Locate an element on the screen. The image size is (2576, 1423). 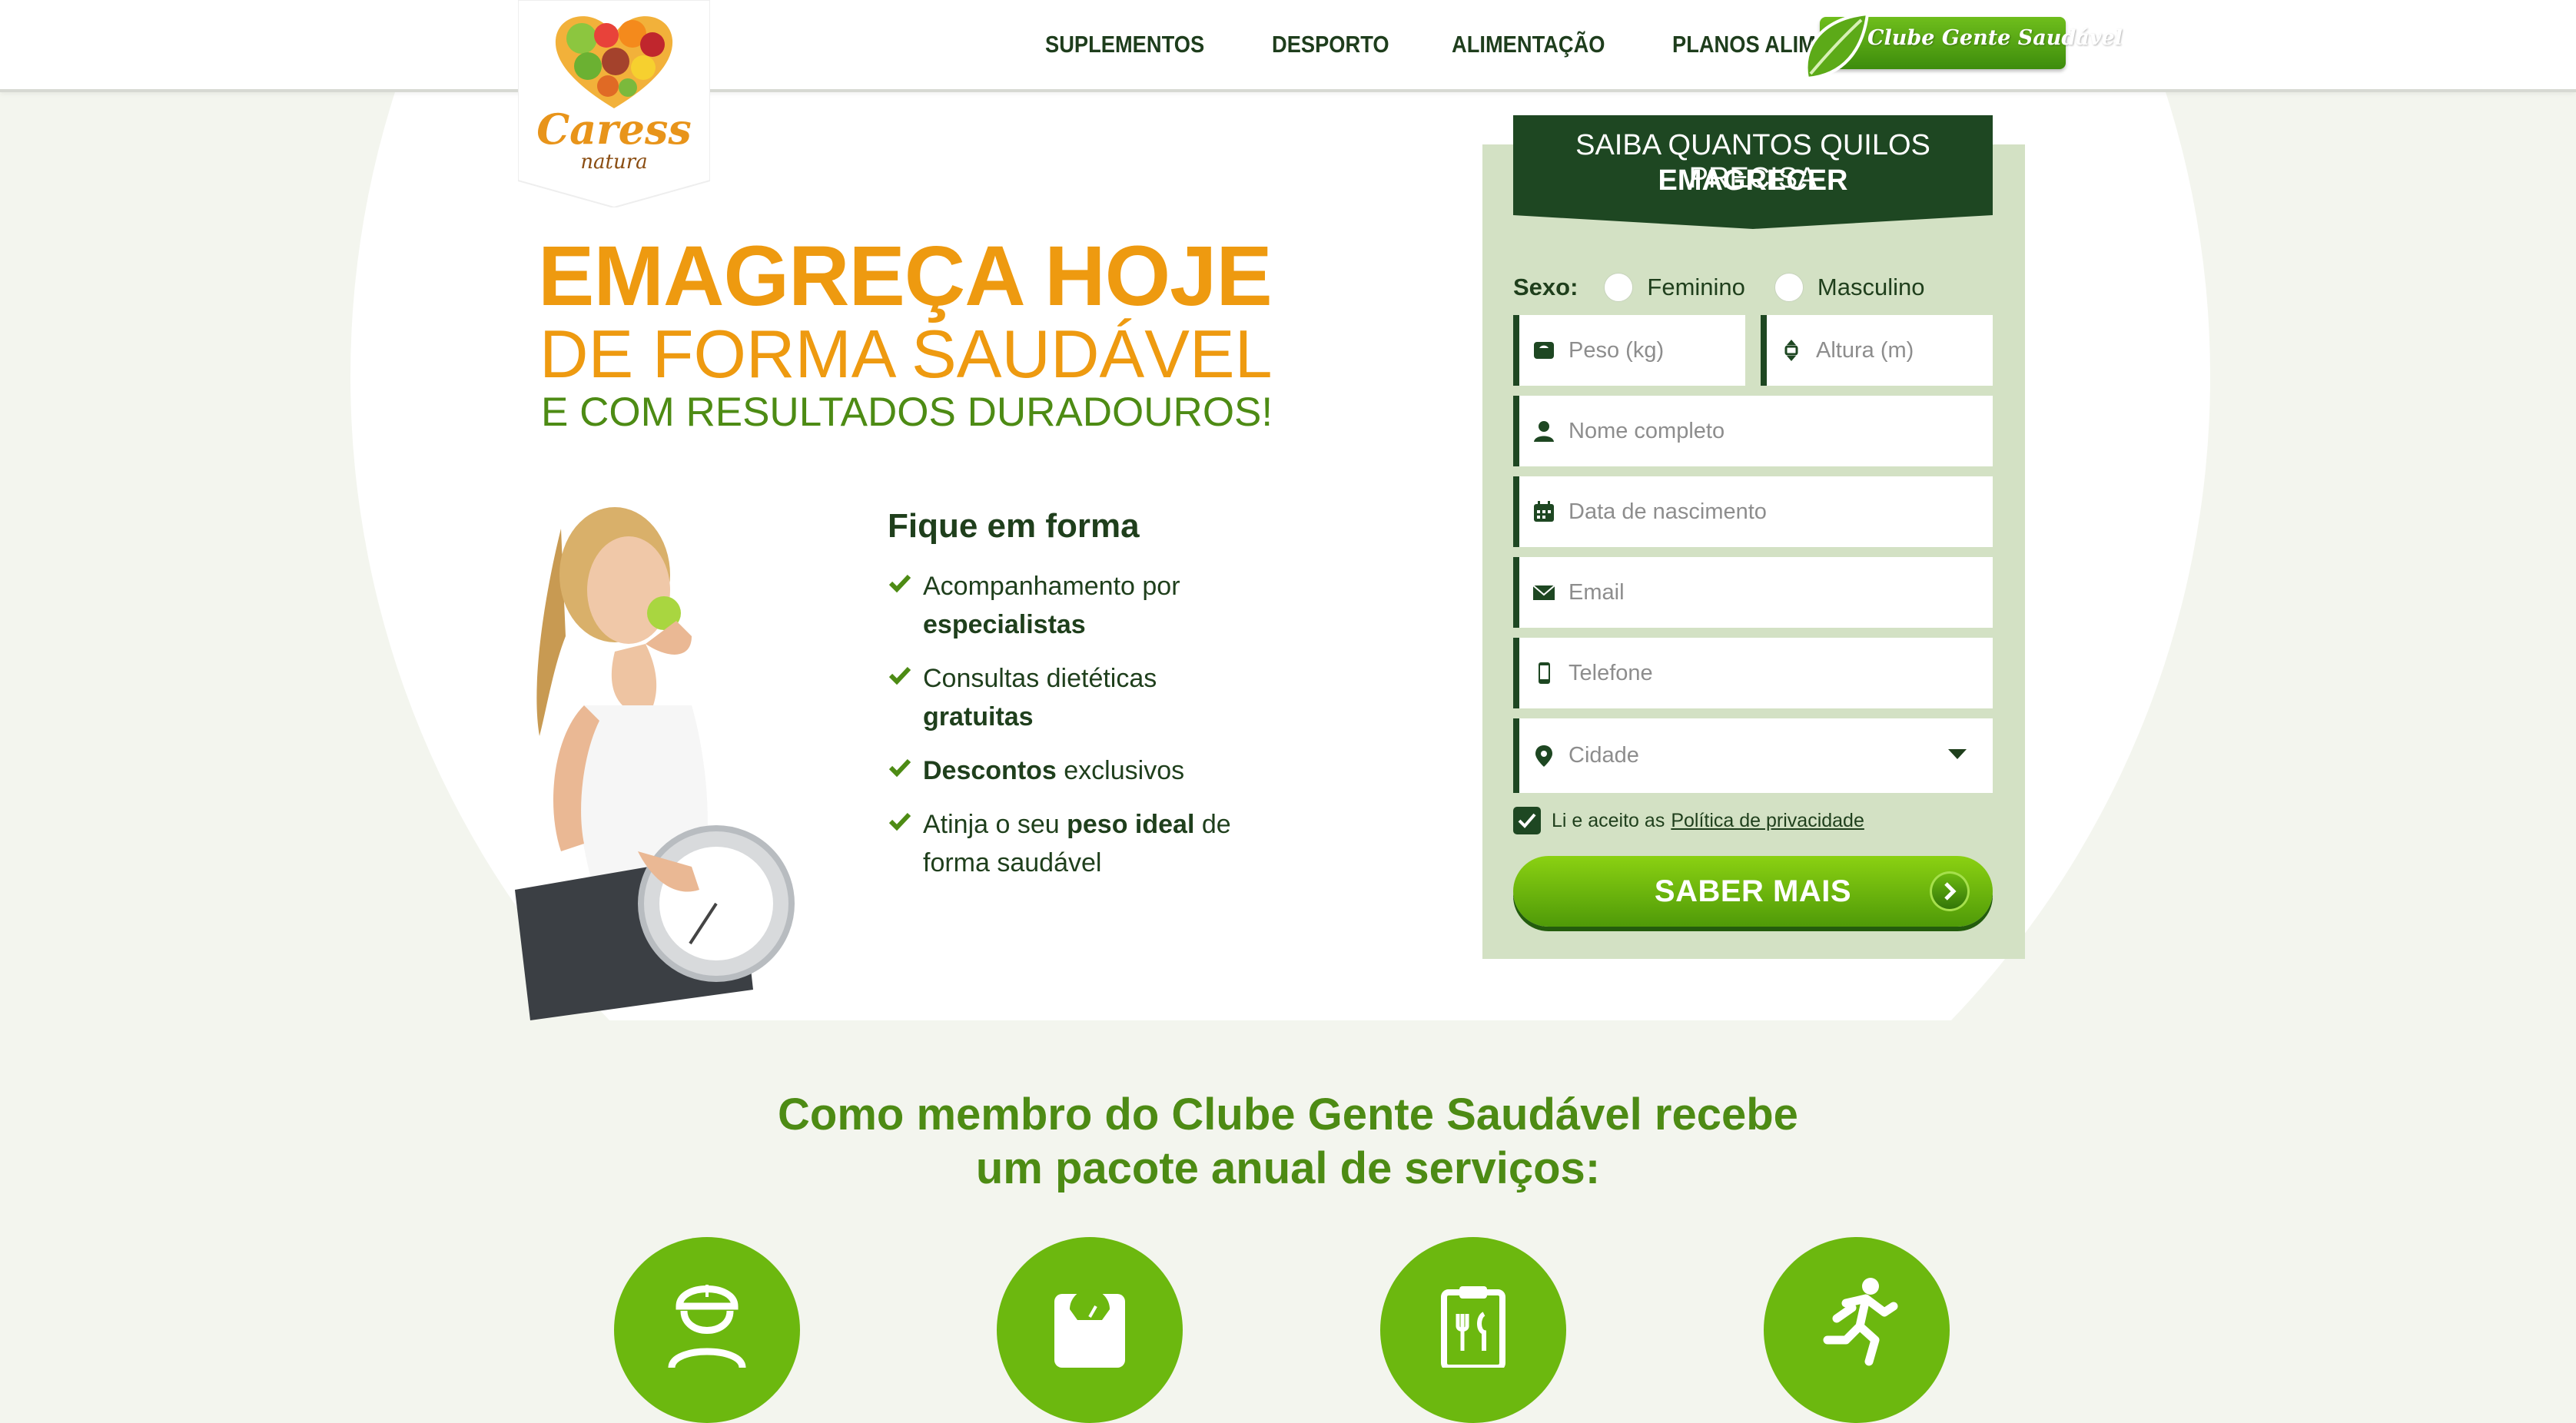
height-field: Altura (m) is located at coordinates (1877, 351).